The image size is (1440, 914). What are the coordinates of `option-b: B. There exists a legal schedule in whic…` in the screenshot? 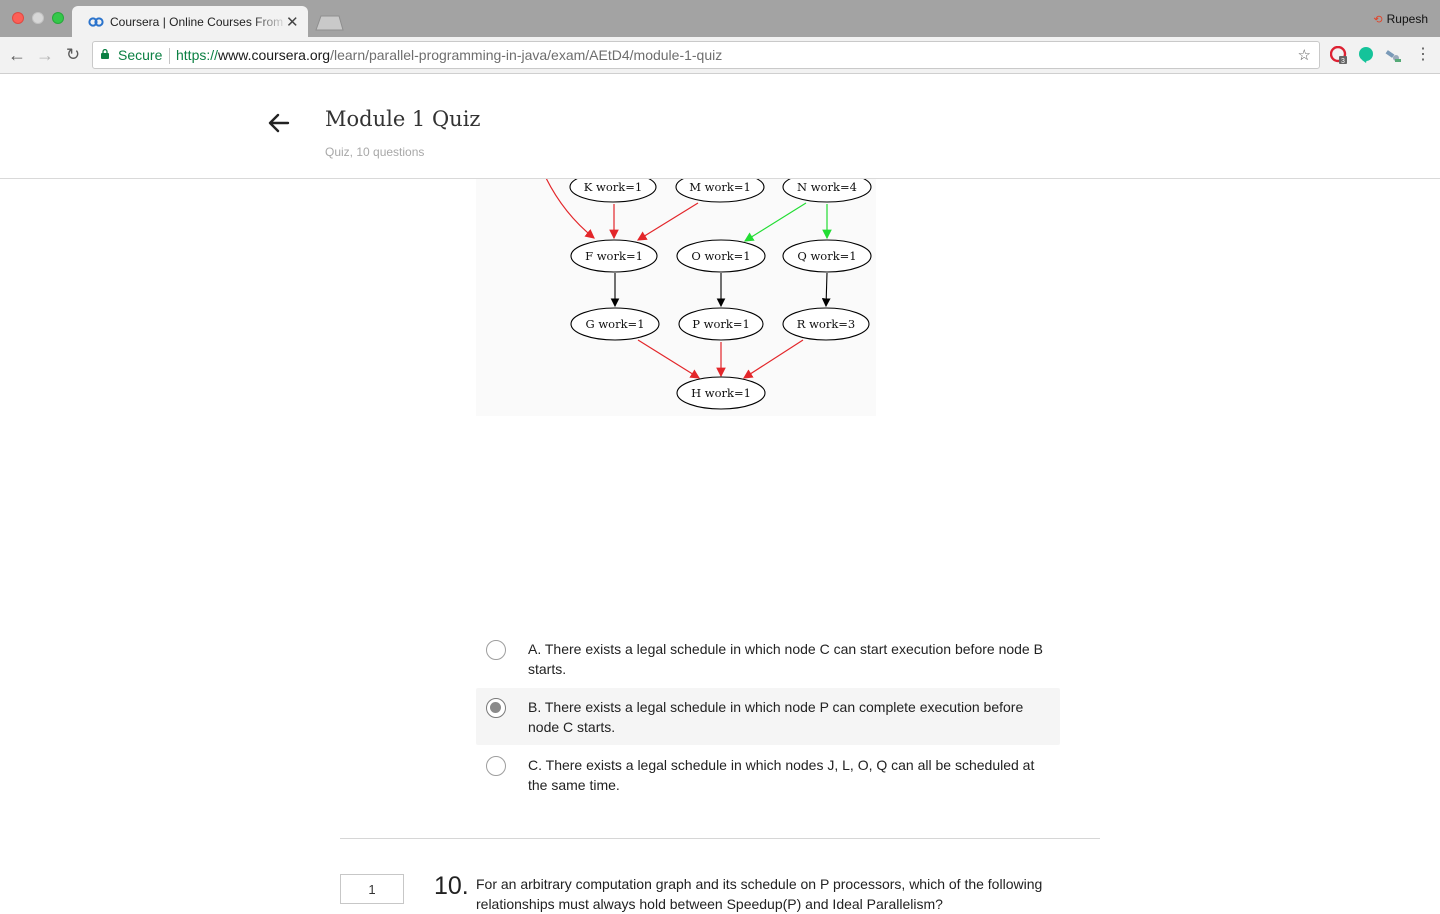 It's located at (768, 716).